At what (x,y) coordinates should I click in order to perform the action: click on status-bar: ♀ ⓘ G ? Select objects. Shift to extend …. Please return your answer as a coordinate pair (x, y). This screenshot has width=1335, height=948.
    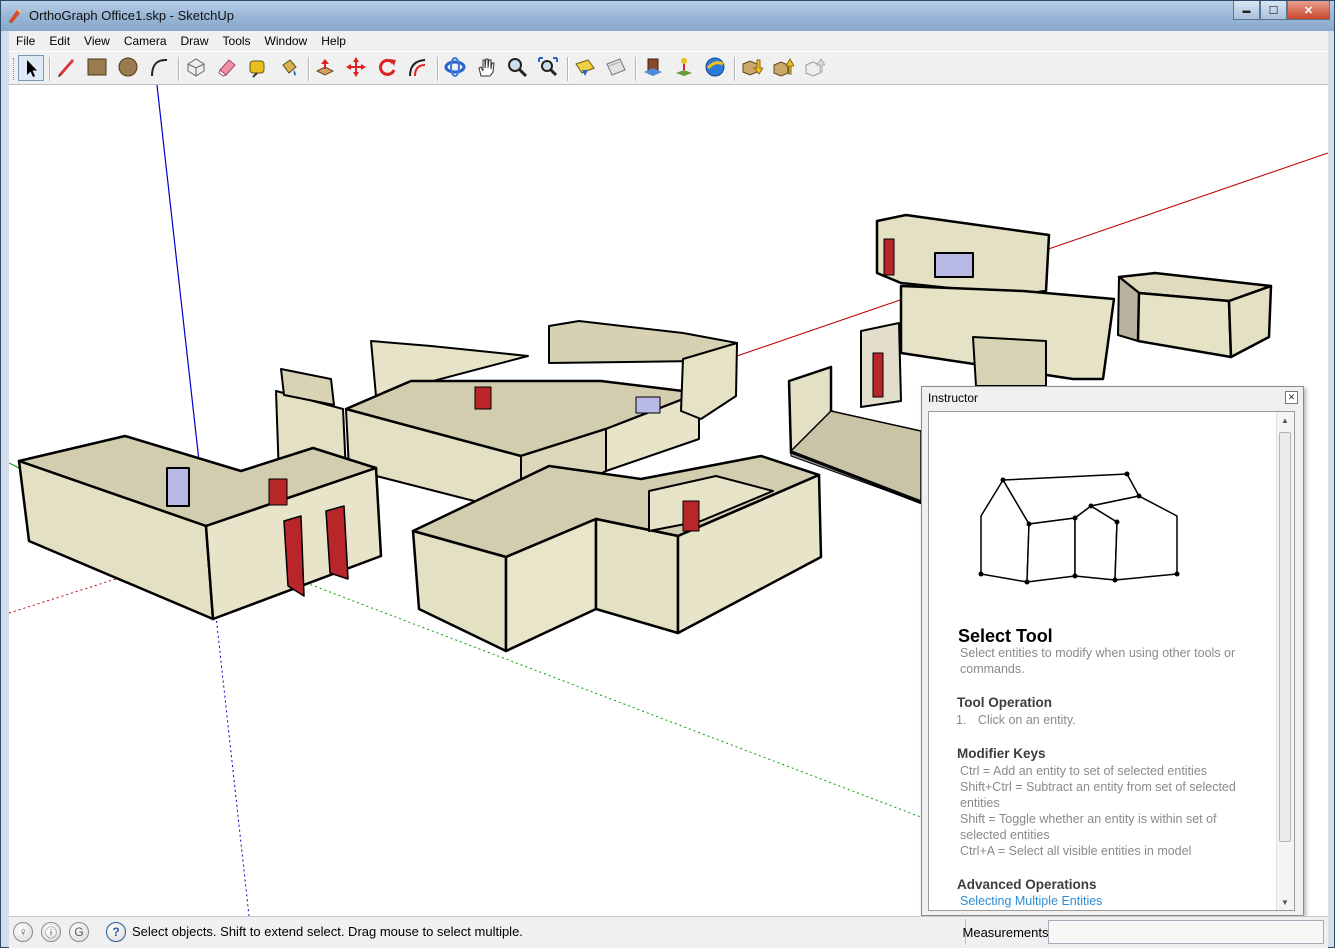
    Looking at the image, I should click on (668, 932).